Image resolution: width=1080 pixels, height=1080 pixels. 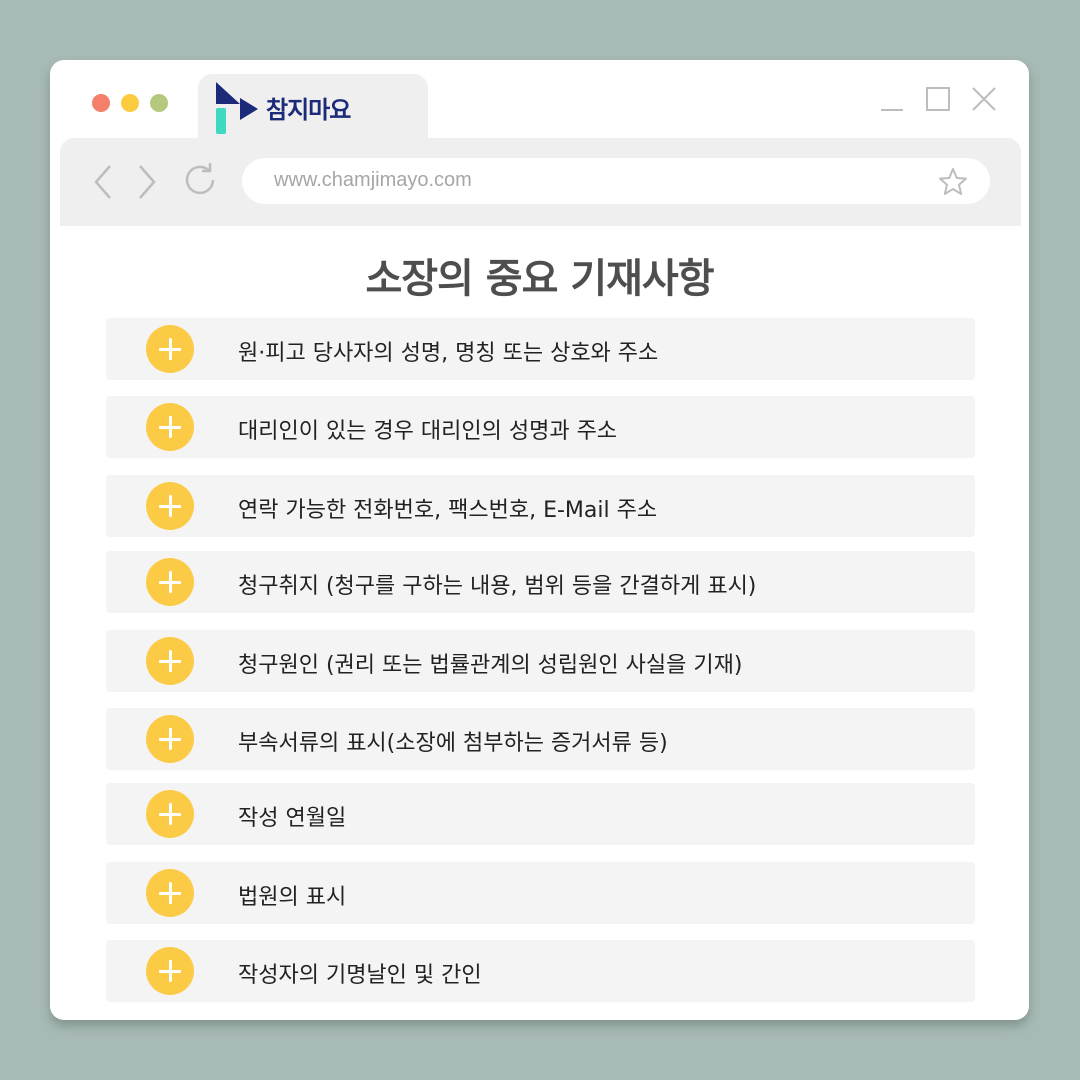 I want to click on list-item: 부속서류의 표시(소장에 첨부하는 증거서류 등), so click(x=540, y=739).